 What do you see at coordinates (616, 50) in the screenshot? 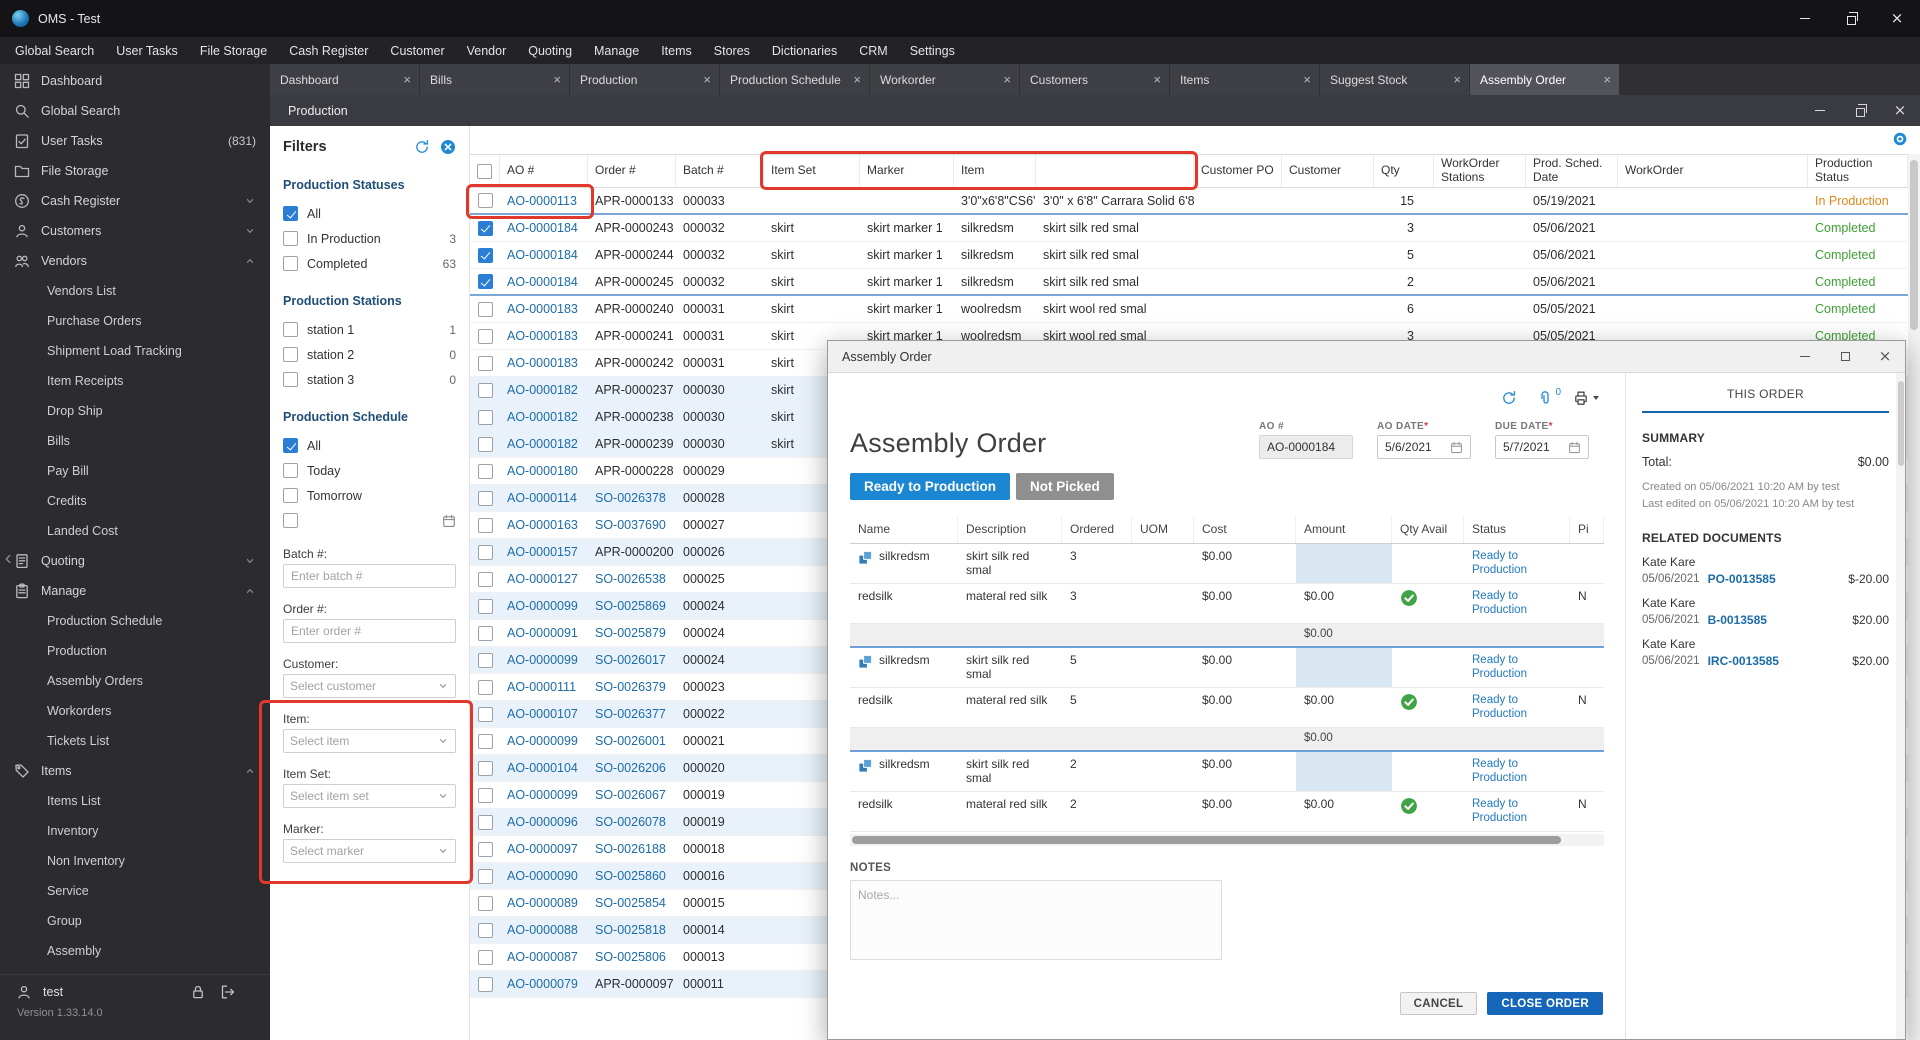
I see `menu-manage: Manage` at bounding box center [616, 50].